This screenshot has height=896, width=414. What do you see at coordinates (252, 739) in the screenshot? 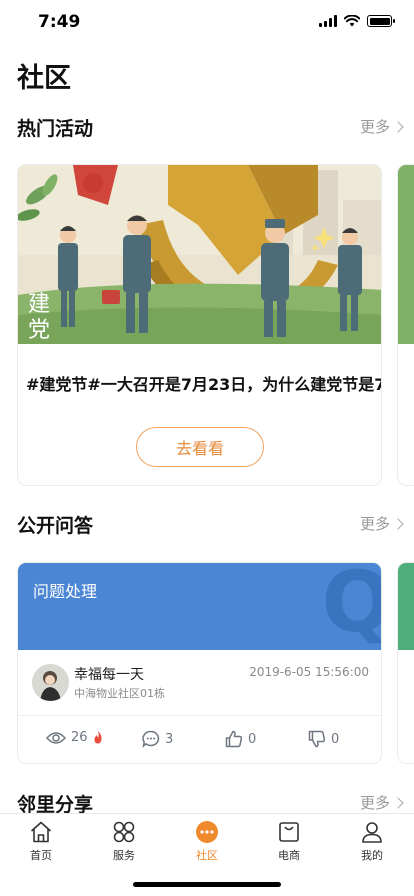
I see `likes-count: 0` at bounding box center [252, 739].